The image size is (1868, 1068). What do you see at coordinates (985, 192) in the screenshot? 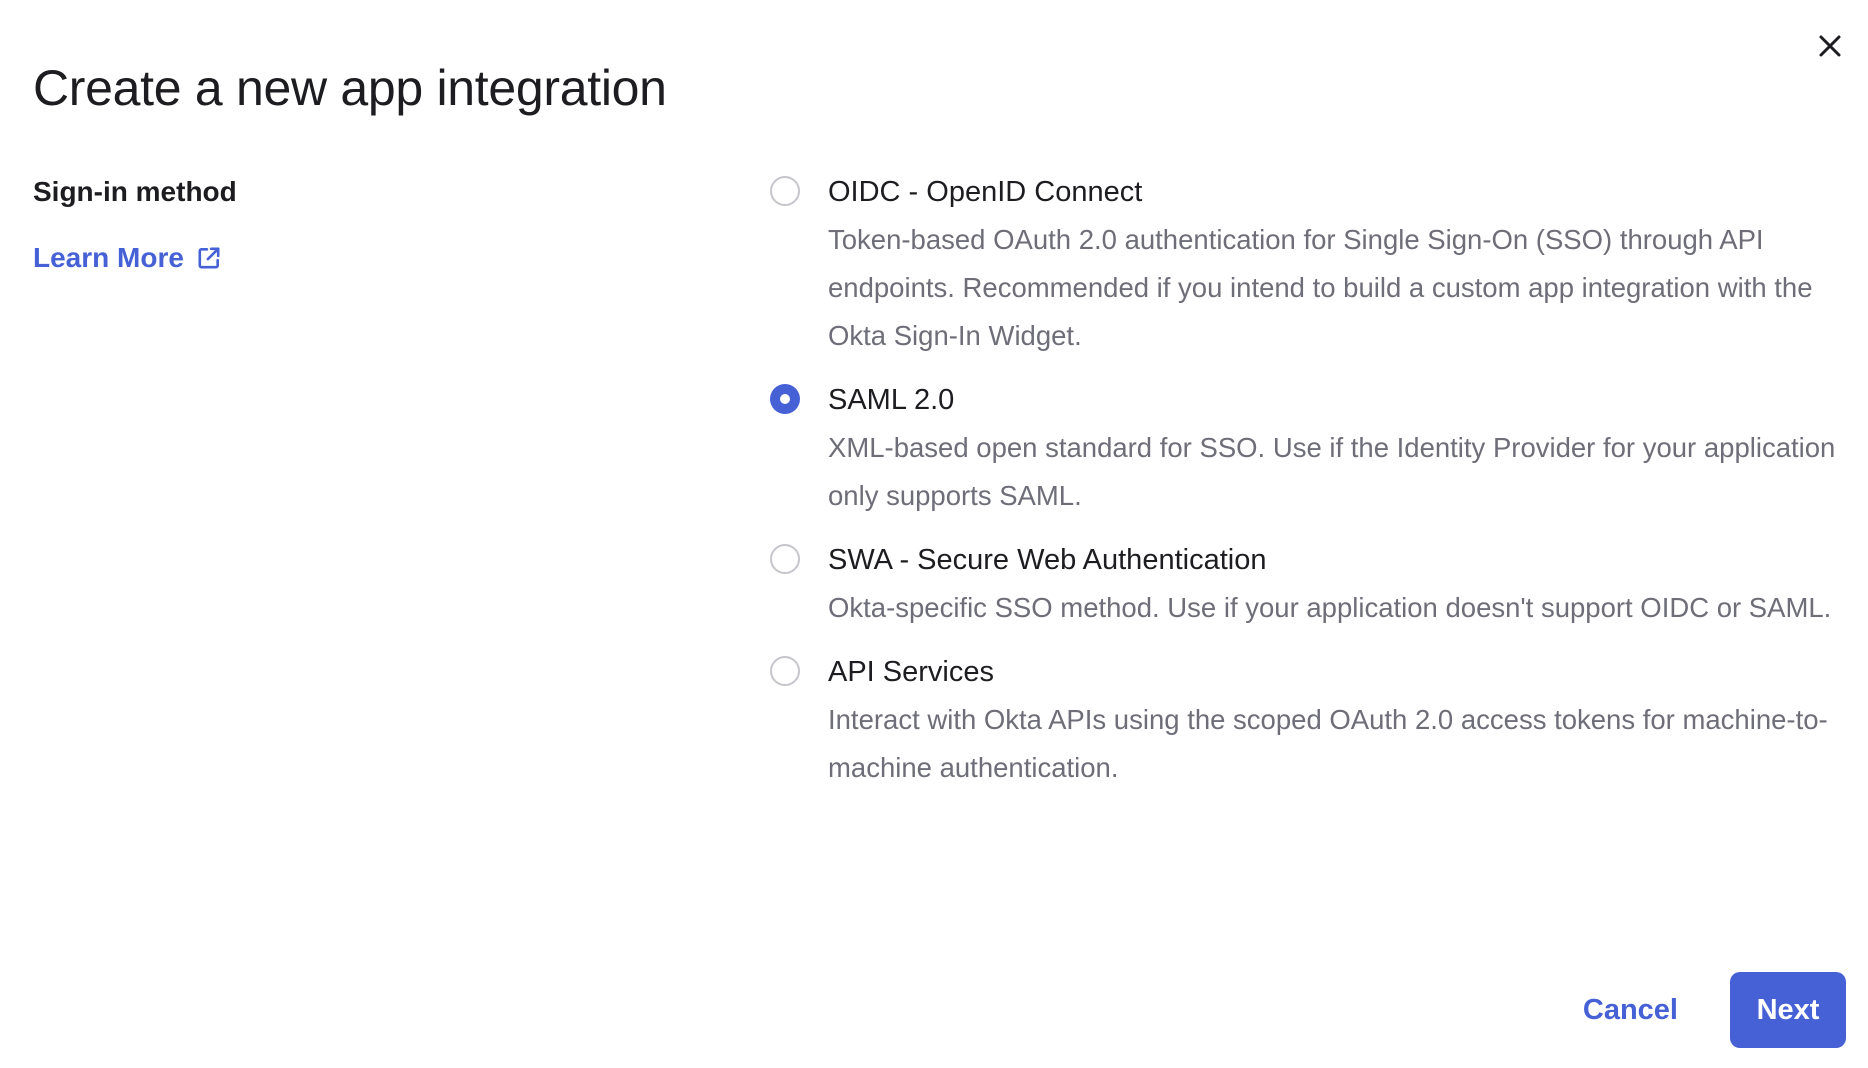
I see `option-title: OIDC - OpenID Connect` at bounding box center [985, 192].